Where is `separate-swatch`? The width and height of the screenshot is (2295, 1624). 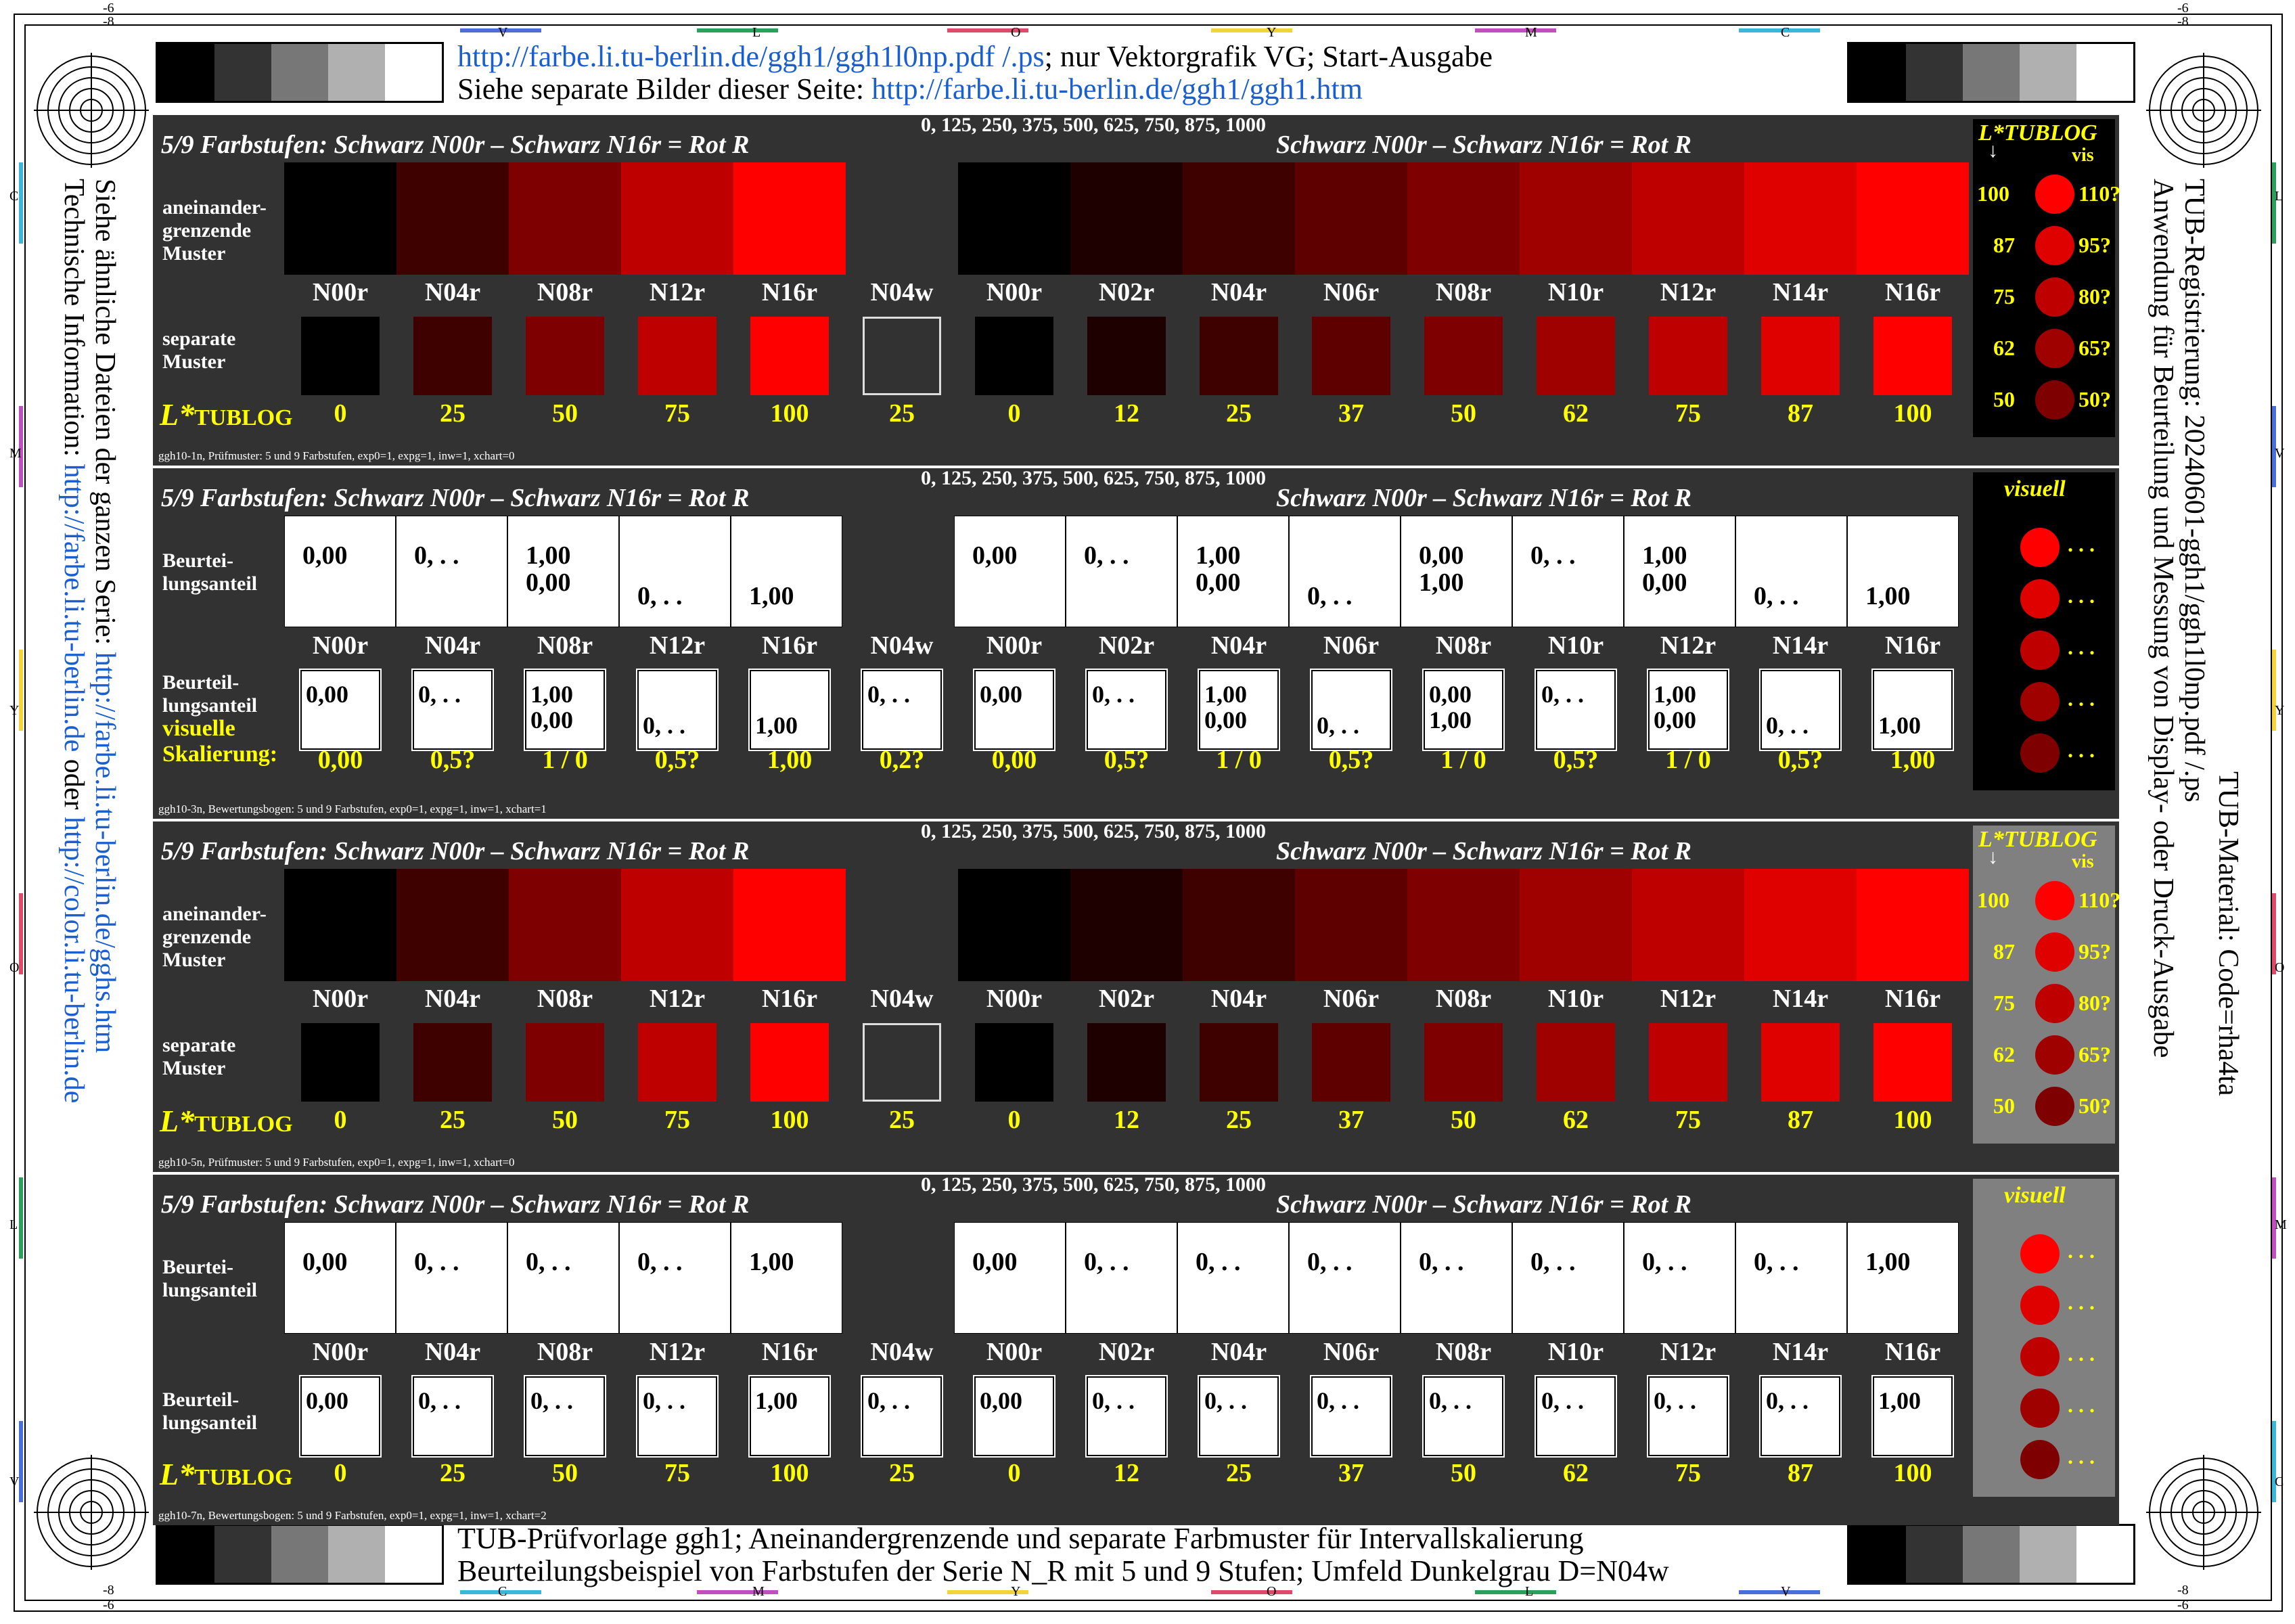 separate-swatch is located at coordinates (1351, 1062).